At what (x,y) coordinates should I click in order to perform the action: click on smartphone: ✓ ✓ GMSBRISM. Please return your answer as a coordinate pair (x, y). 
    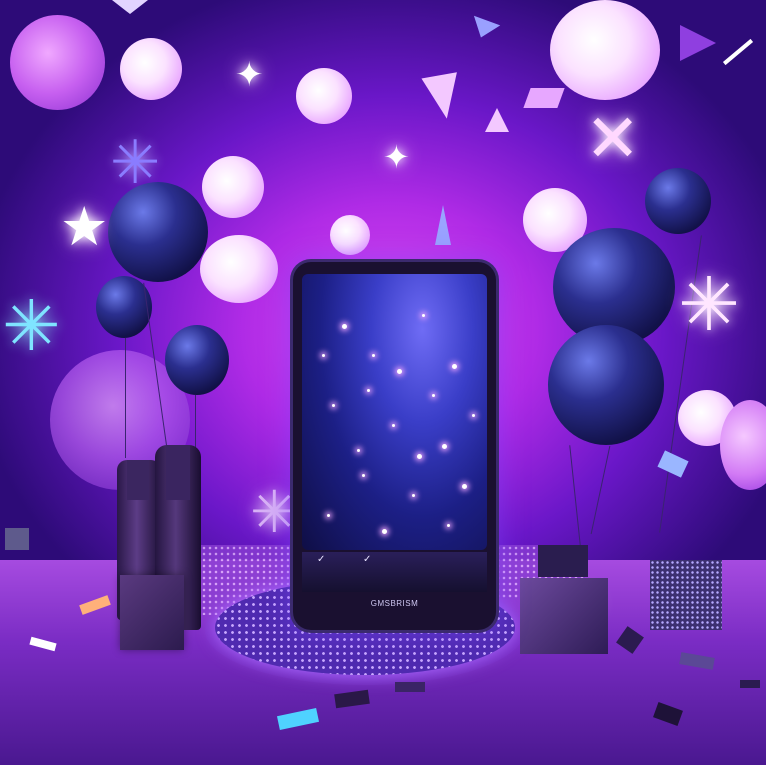
    Looking at the image, I should click on (394, 446).